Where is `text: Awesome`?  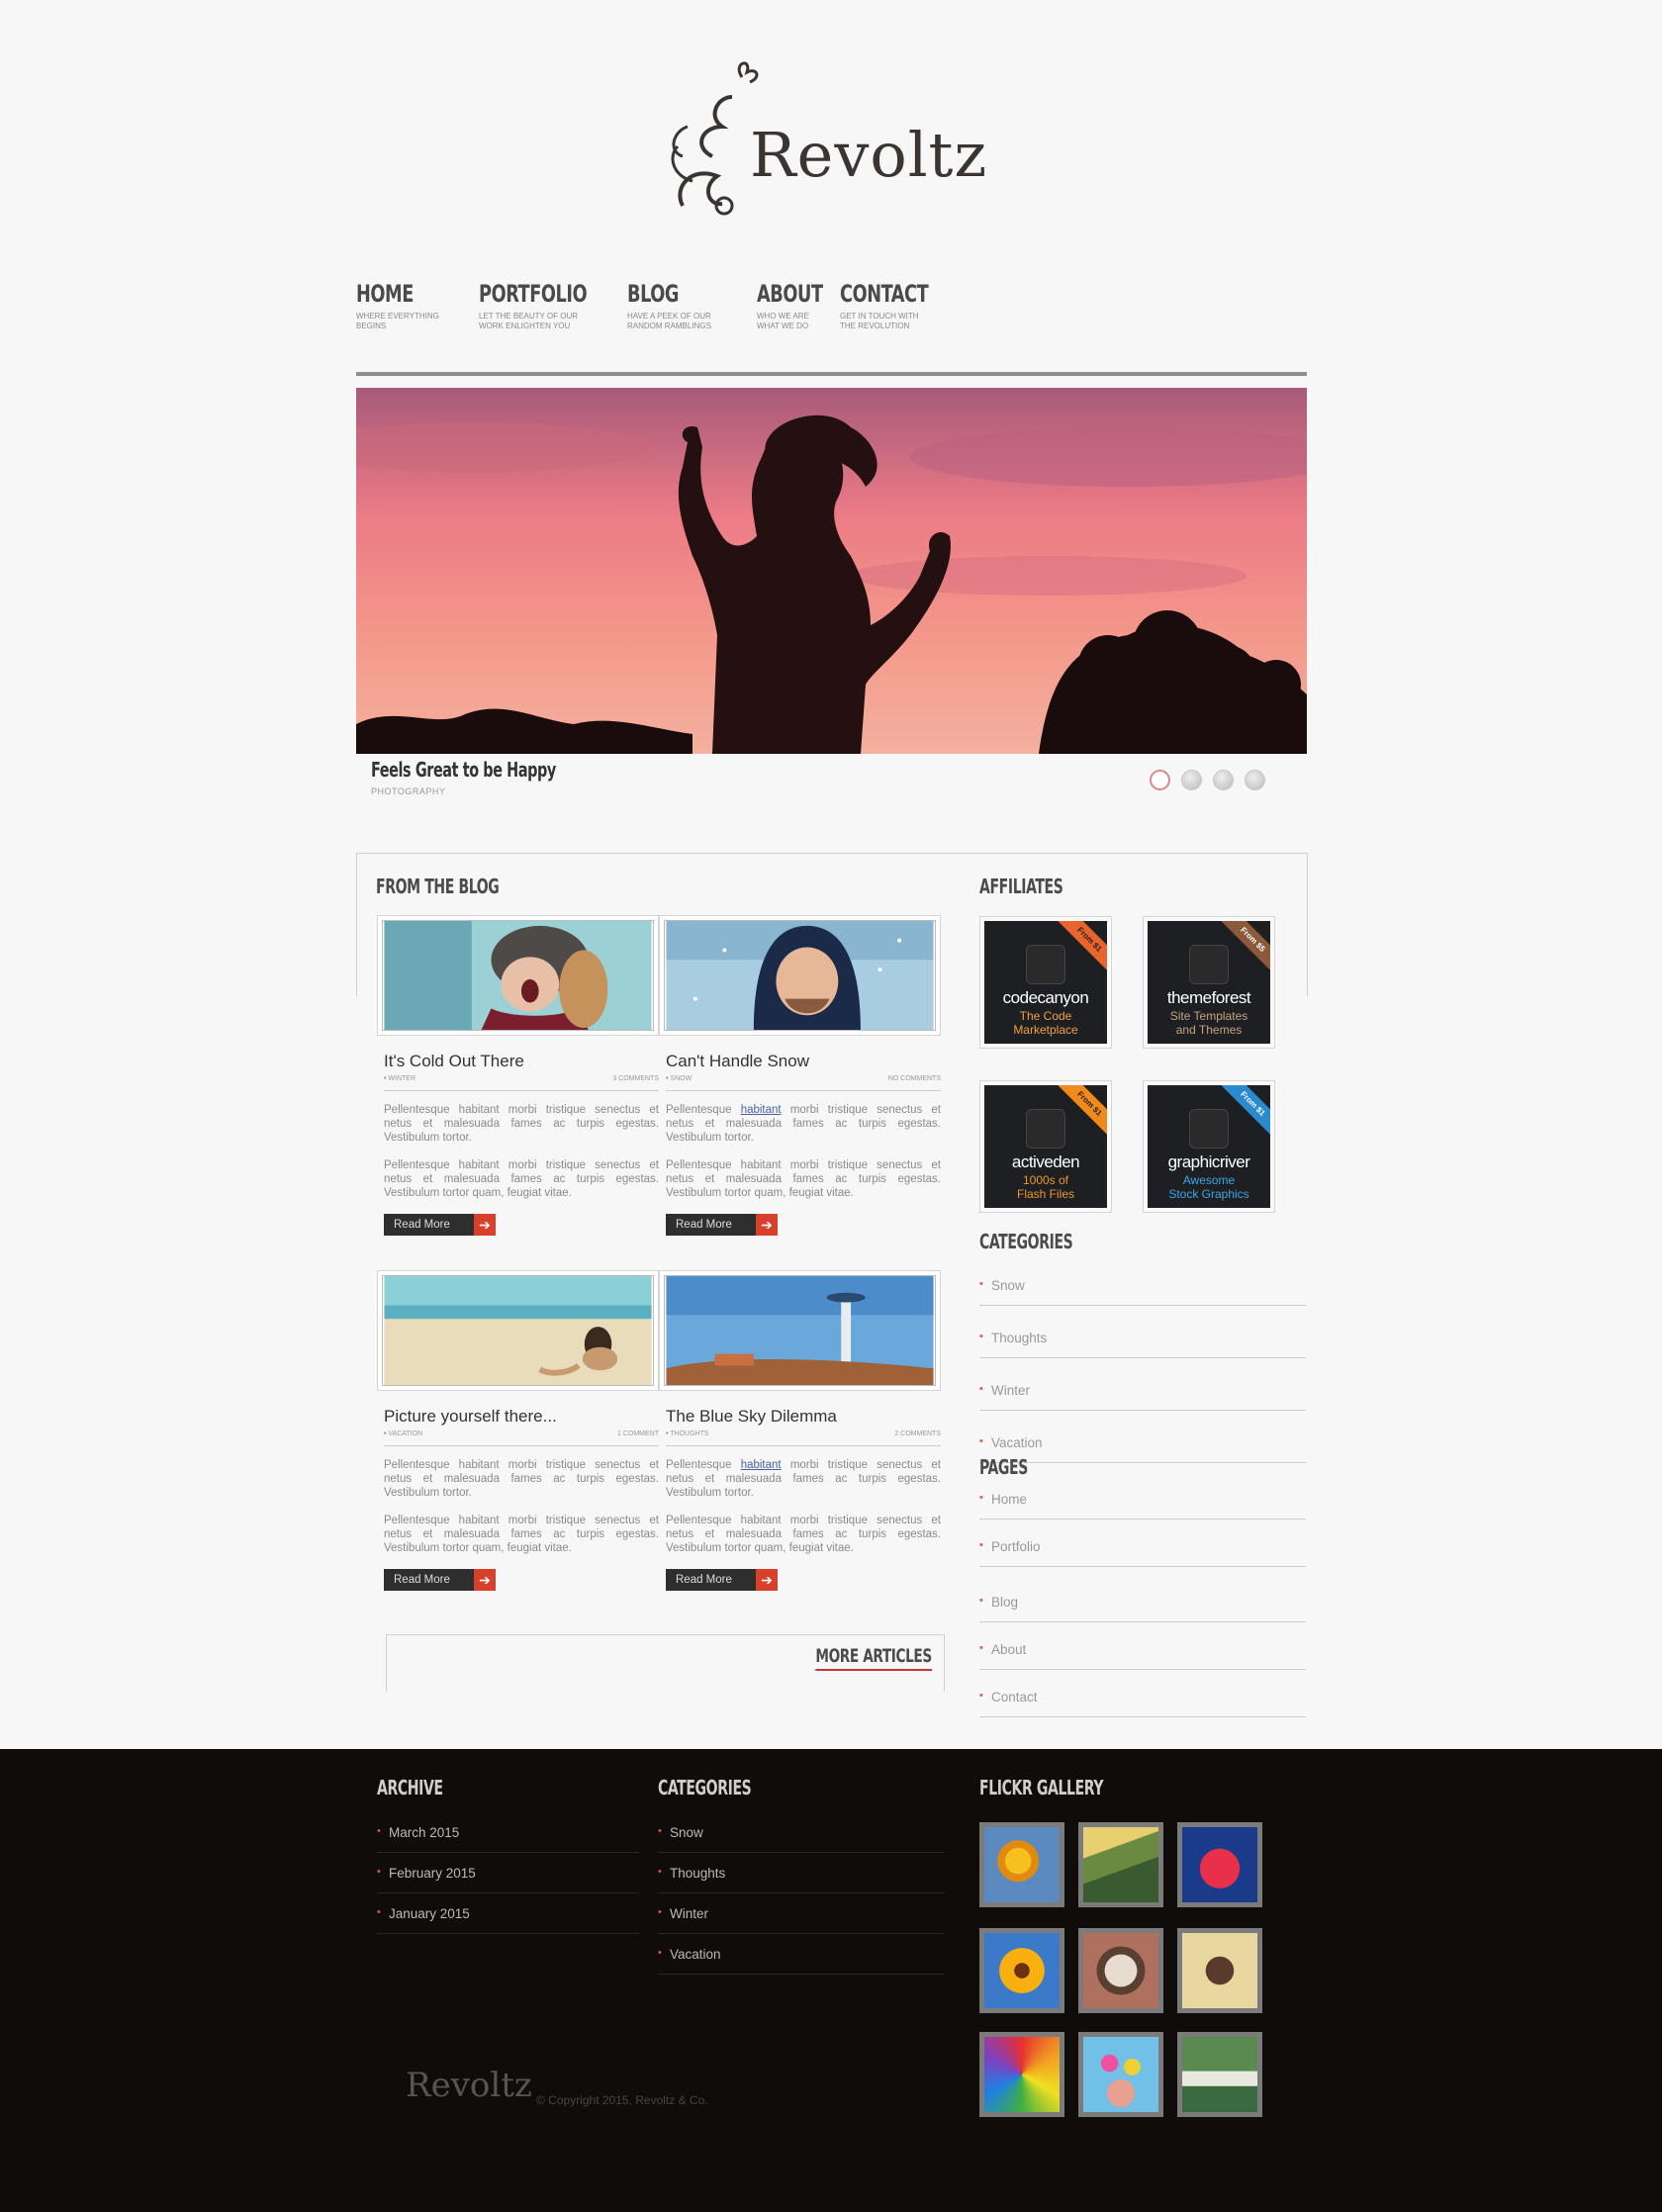 text: Awesome is located at coordinates (1209, 1180).